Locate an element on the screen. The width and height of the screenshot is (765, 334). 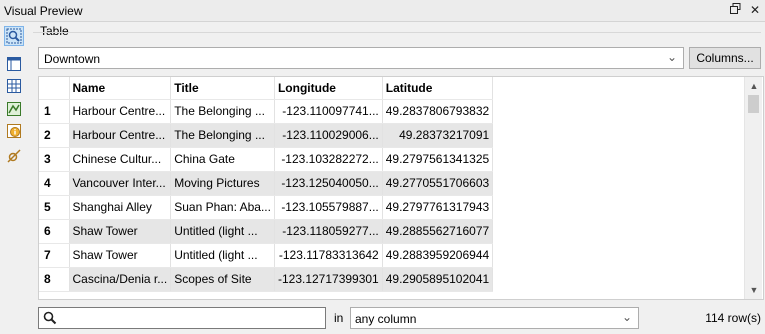
scroll-down-arrow-icon: ▼ is located at coordinates (754, 290).